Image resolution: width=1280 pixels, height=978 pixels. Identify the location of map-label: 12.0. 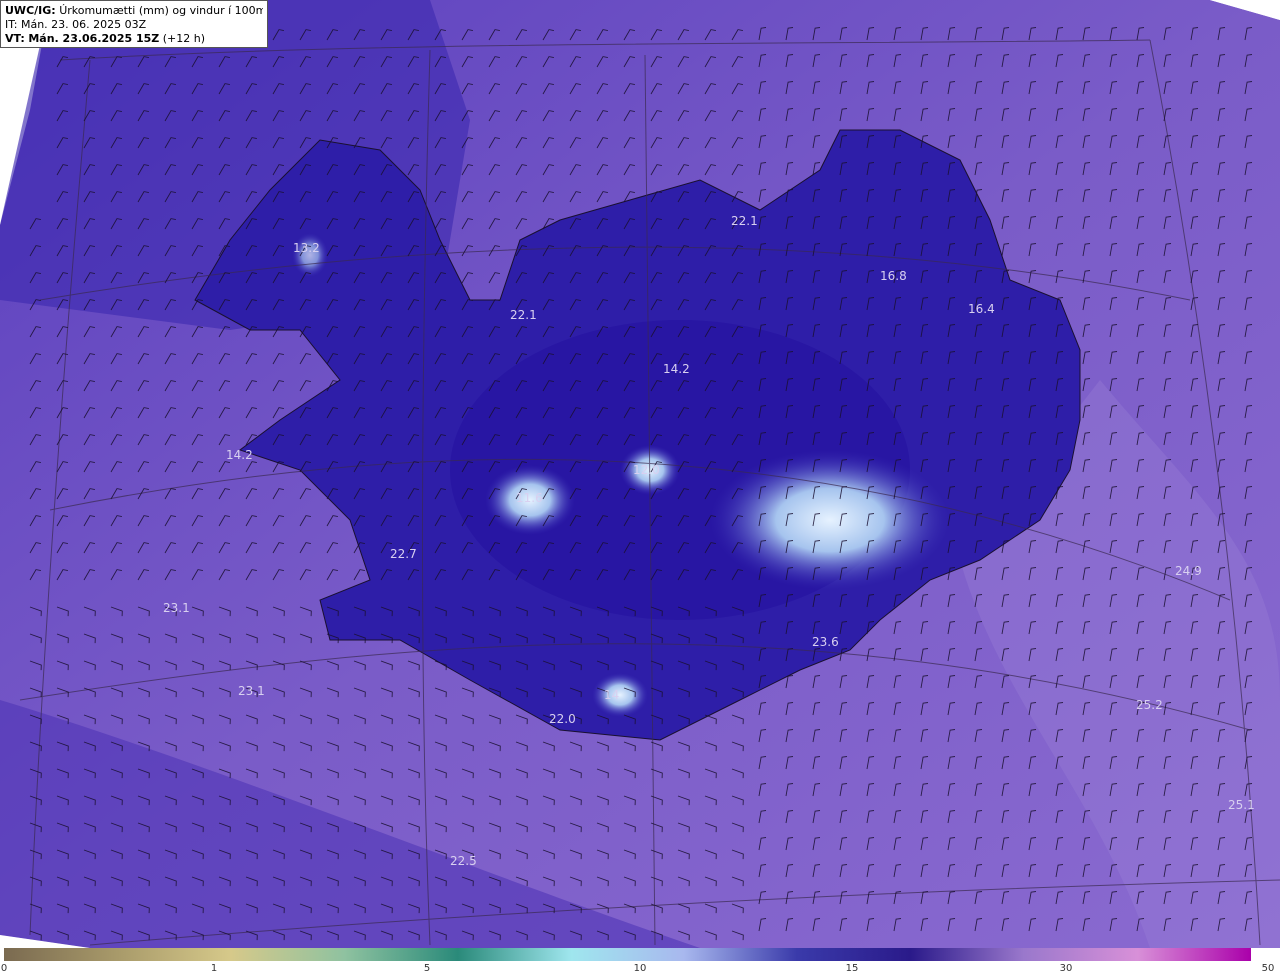
(646, 470).